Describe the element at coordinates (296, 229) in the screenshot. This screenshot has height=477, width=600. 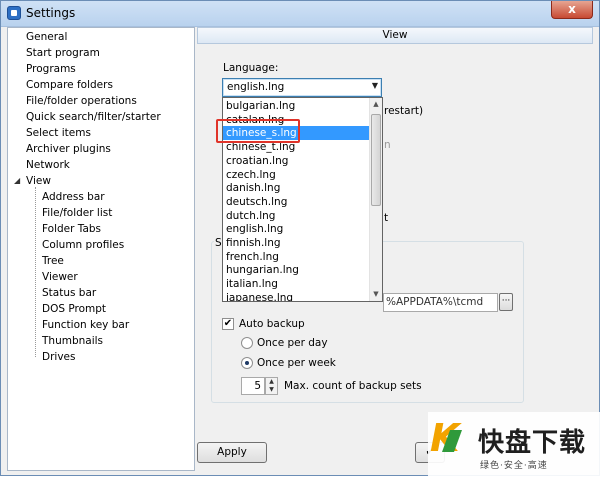
I see `language-option-english: english.lng` at that location.